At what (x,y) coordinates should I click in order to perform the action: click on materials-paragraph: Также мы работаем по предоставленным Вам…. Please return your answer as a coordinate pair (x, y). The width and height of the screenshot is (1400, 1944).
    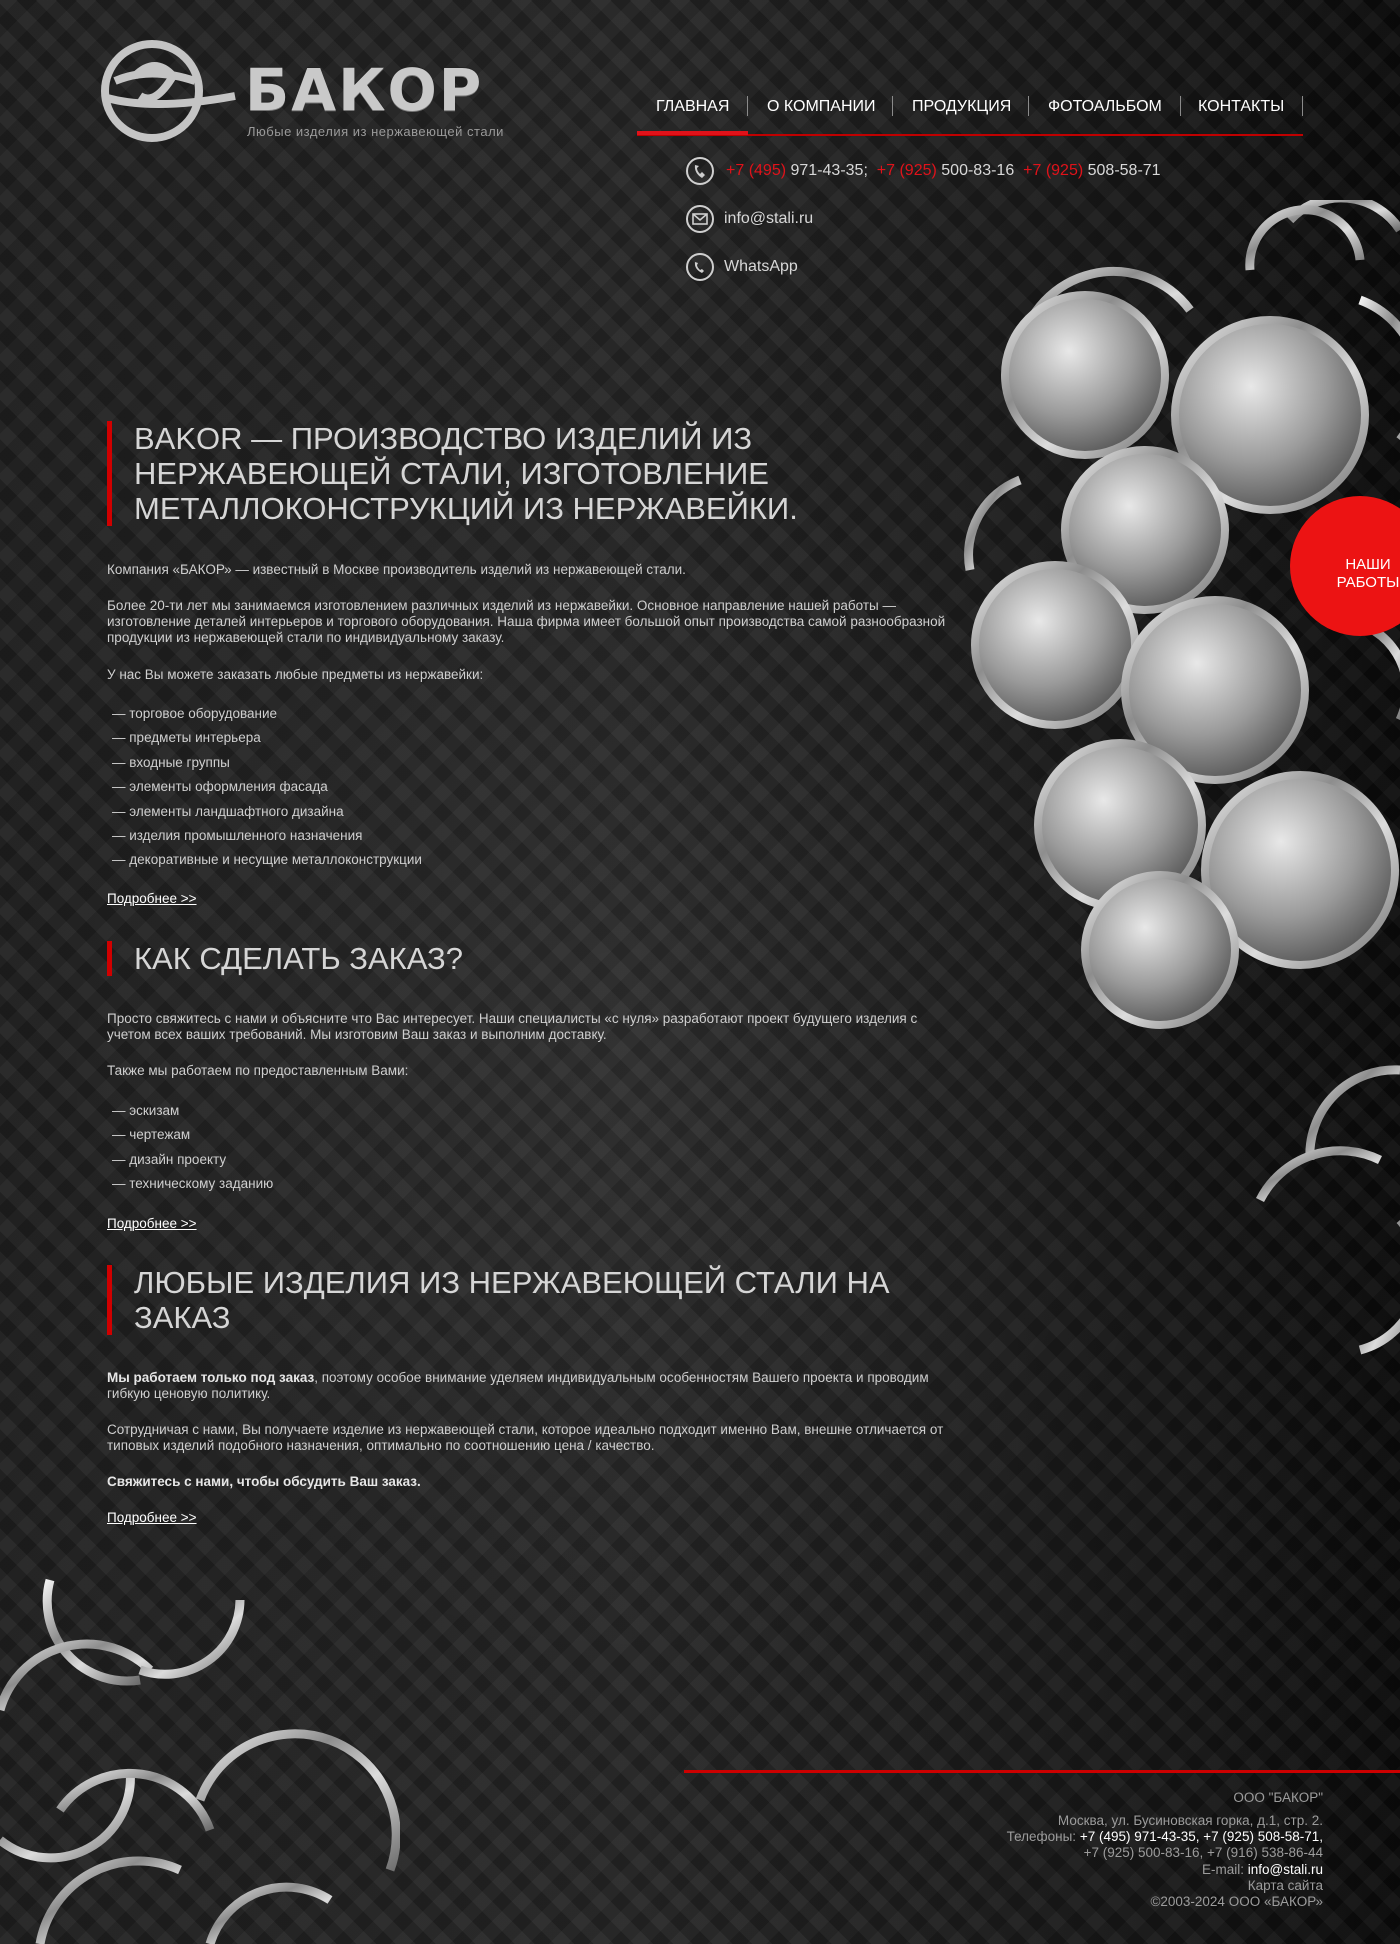
    Looking at the image, I should click on (258, 1070).